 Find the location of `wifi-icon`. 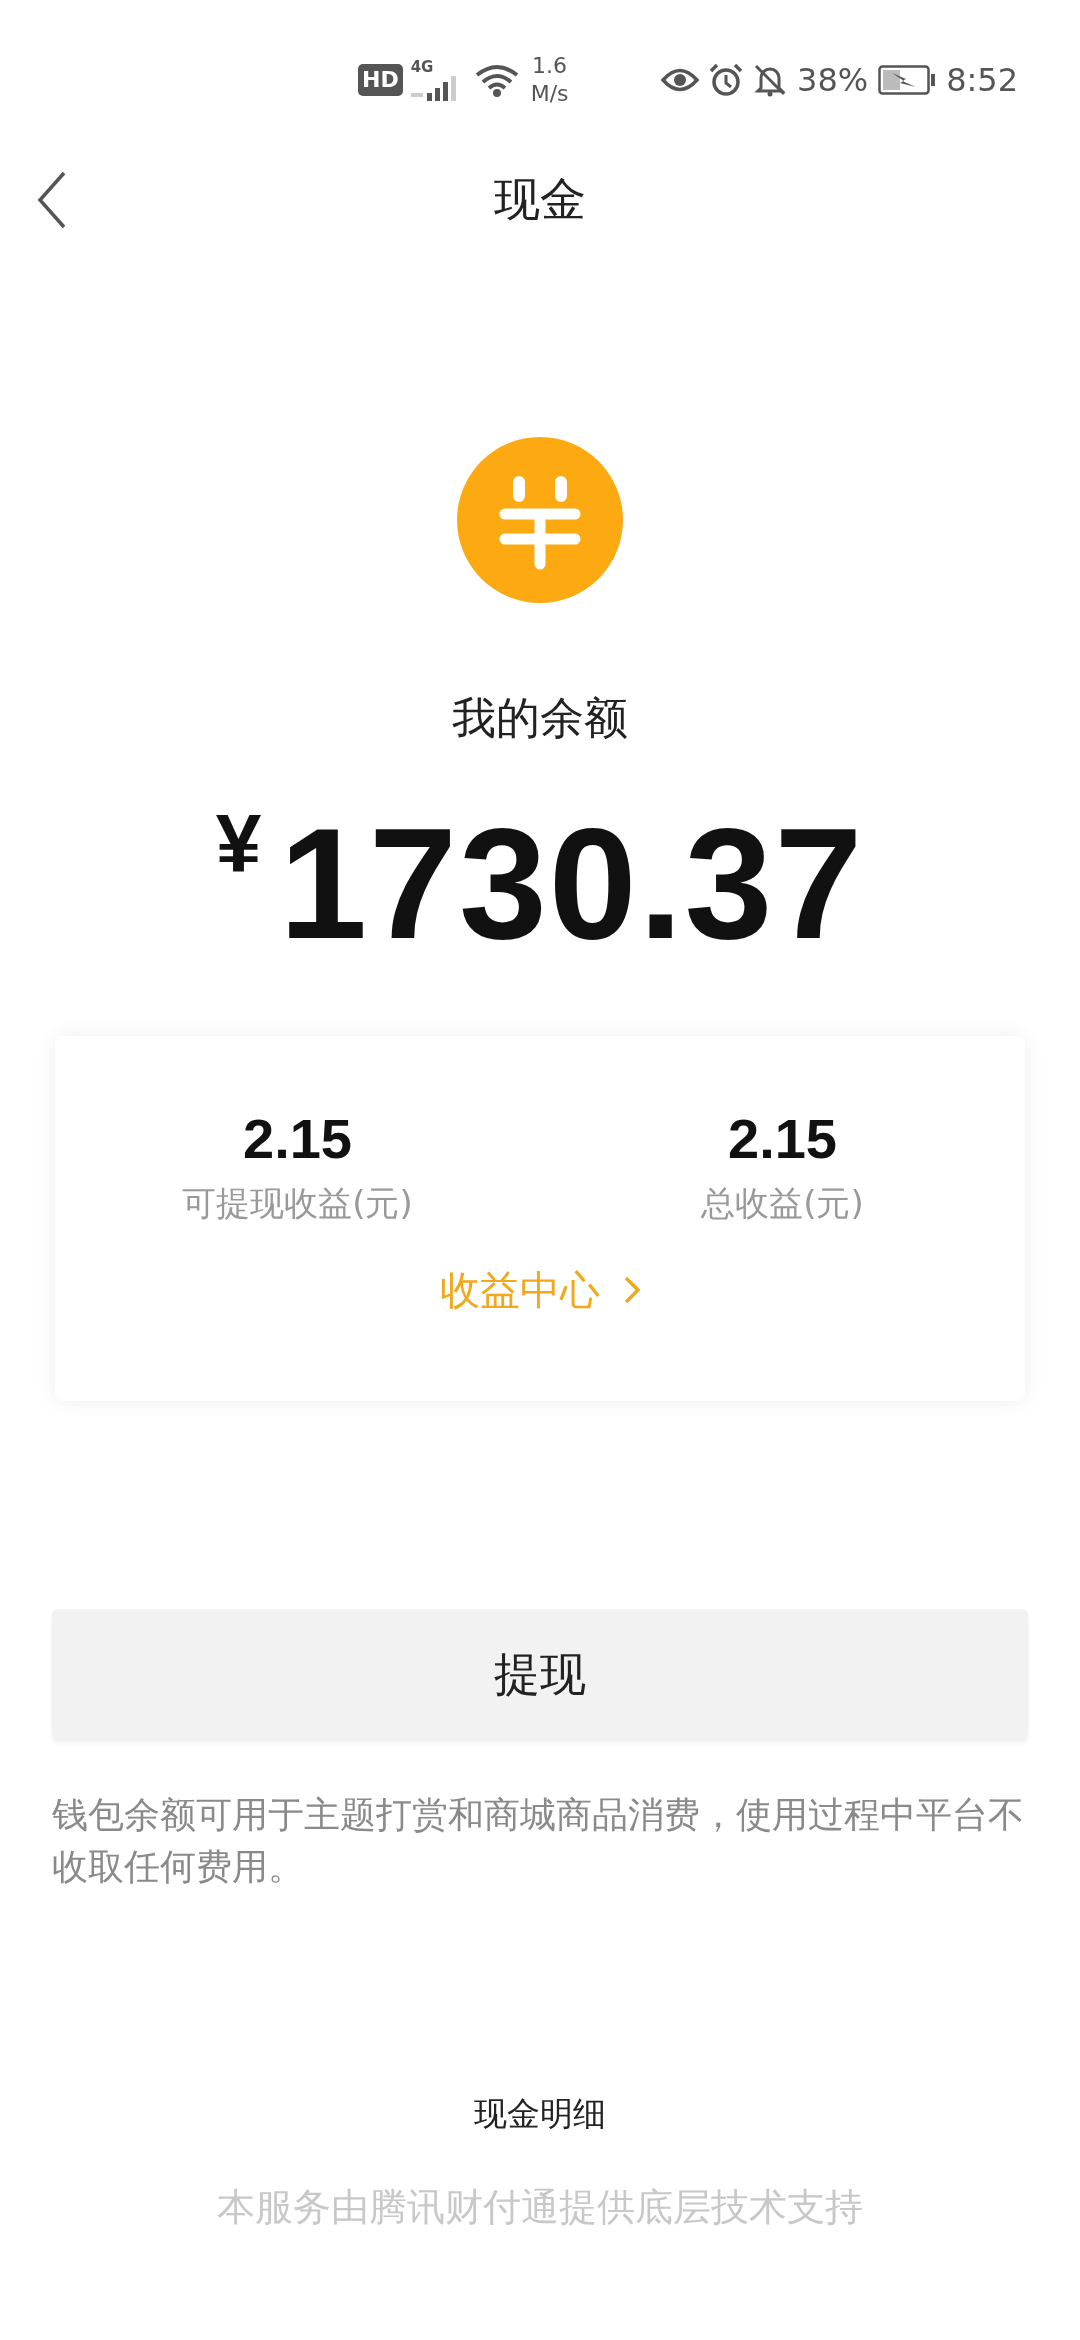

wifi-icon is located at coordinates (496, 80).